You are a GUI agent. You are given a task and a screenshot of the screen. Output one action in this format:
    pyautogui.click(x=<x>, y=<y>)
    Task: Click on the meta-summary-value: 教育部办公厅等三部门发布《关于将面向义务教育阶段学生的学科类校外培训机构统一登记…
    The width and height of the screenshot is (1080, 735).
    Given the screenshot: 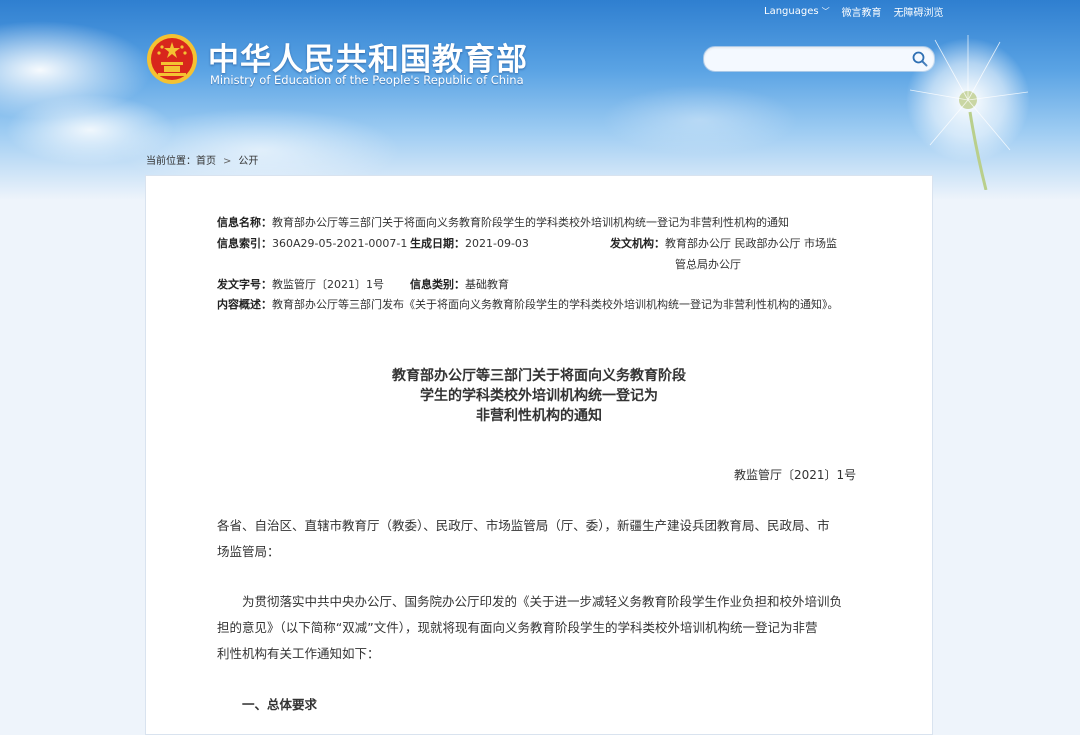 What is the action you would take?
    pyautogui.click(x=555, y=304)
    